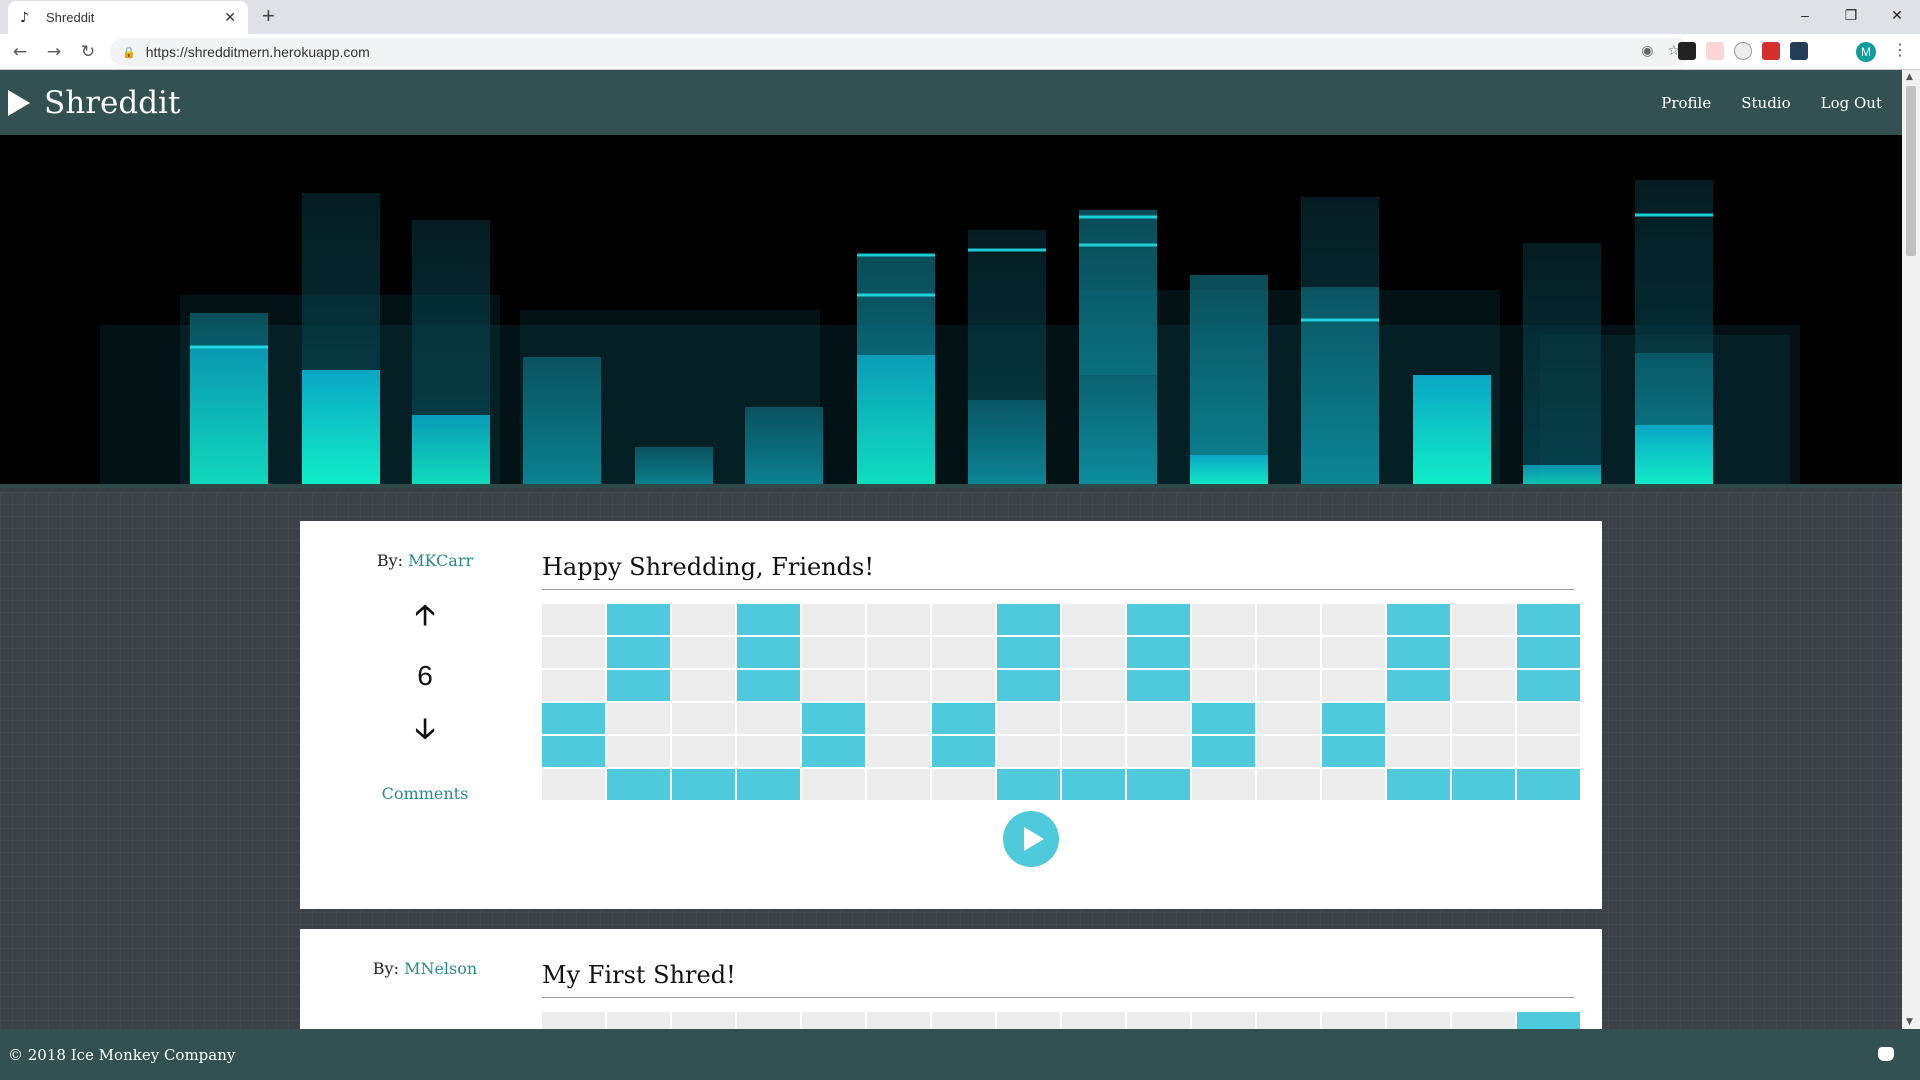  What do you see at coordinates (1687, 51) in the screenshot?
I see `extension-a-icon` at bounding box center [1687, 51].